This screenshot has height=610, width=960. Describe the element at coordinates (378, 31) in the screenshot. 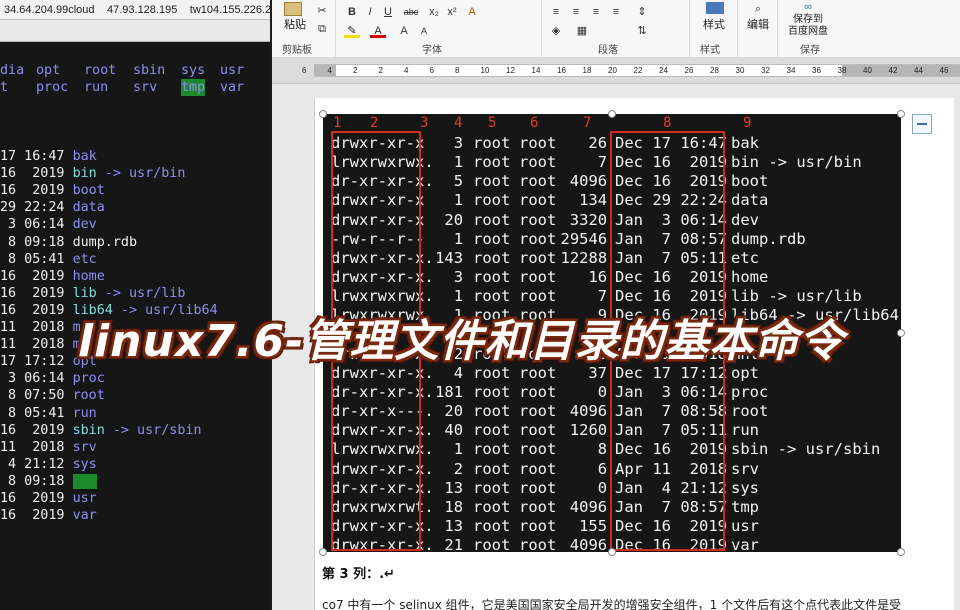

I see `font-color-button: A` at that location.